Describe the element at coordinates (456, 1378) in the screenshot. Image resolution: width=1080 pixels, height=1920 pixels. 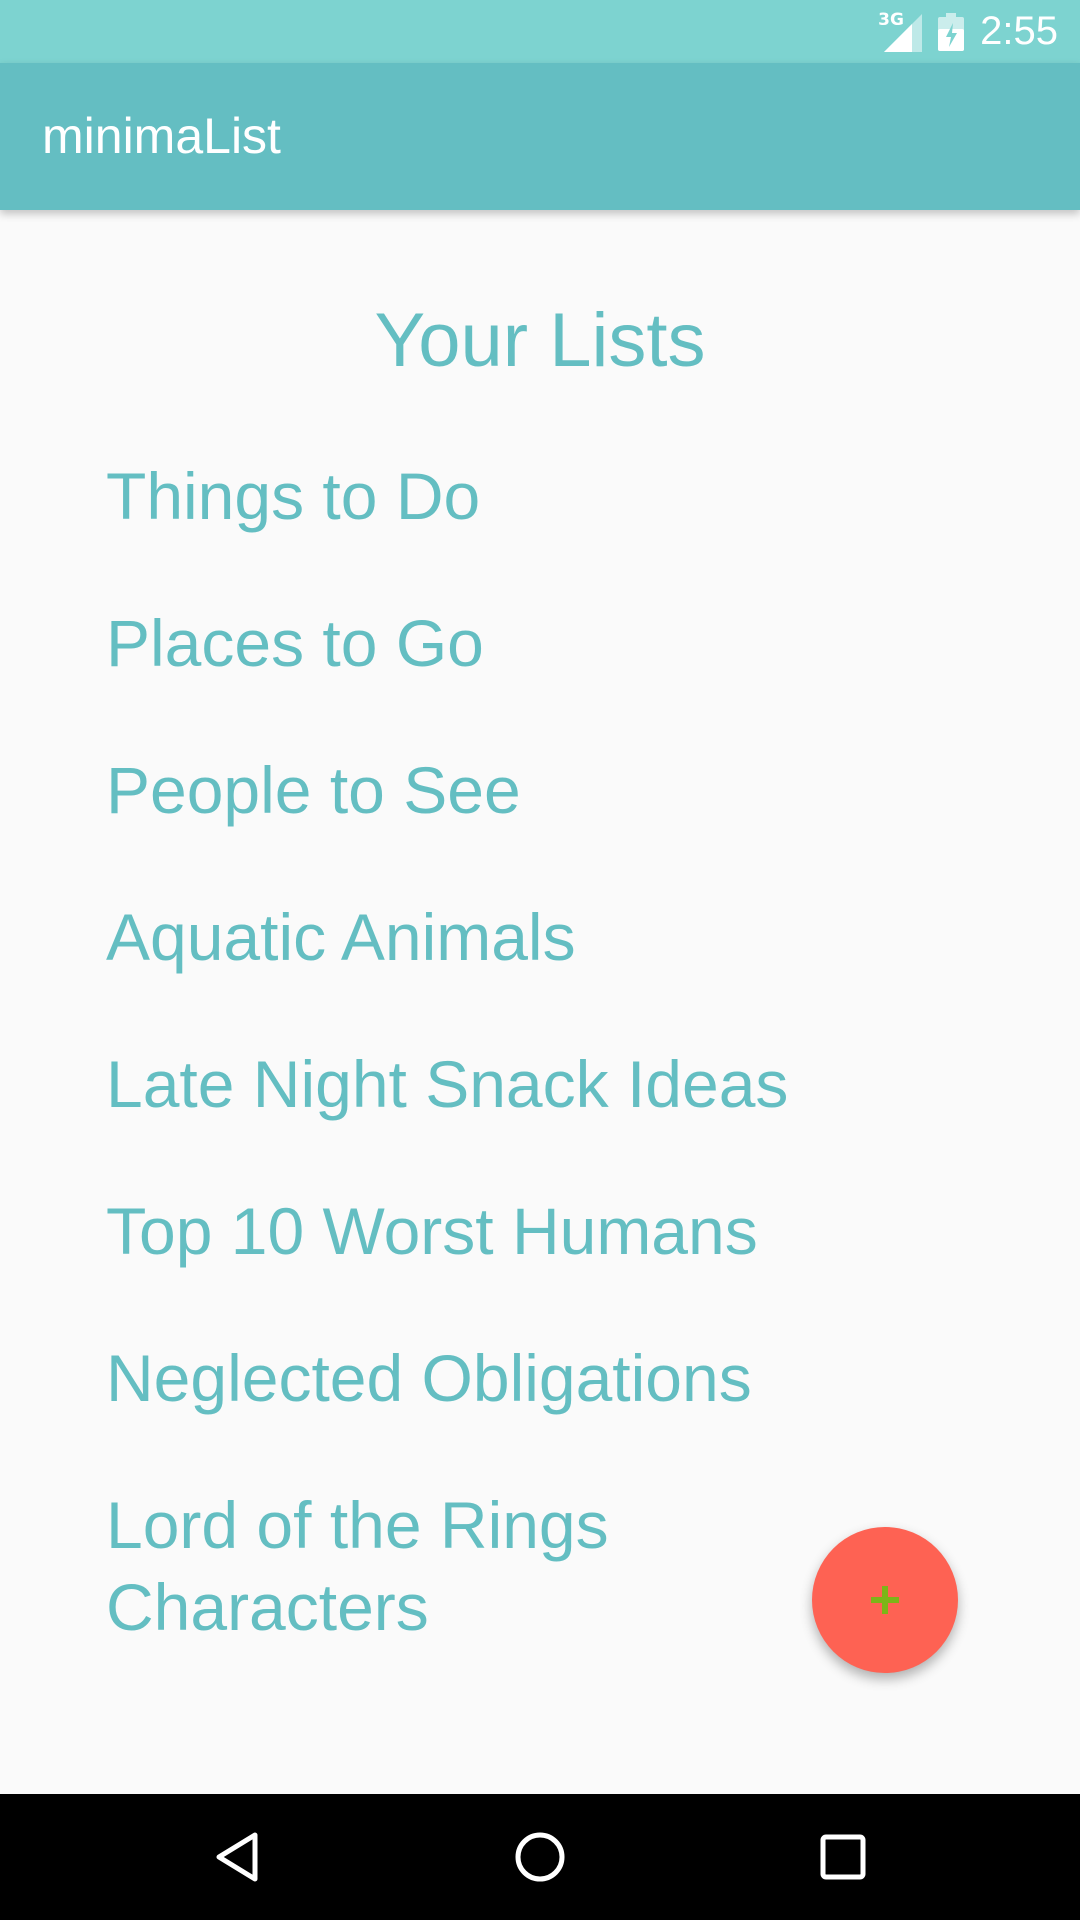
I see `list-item-neglected-obligations: Neglected Obligations` at that location.